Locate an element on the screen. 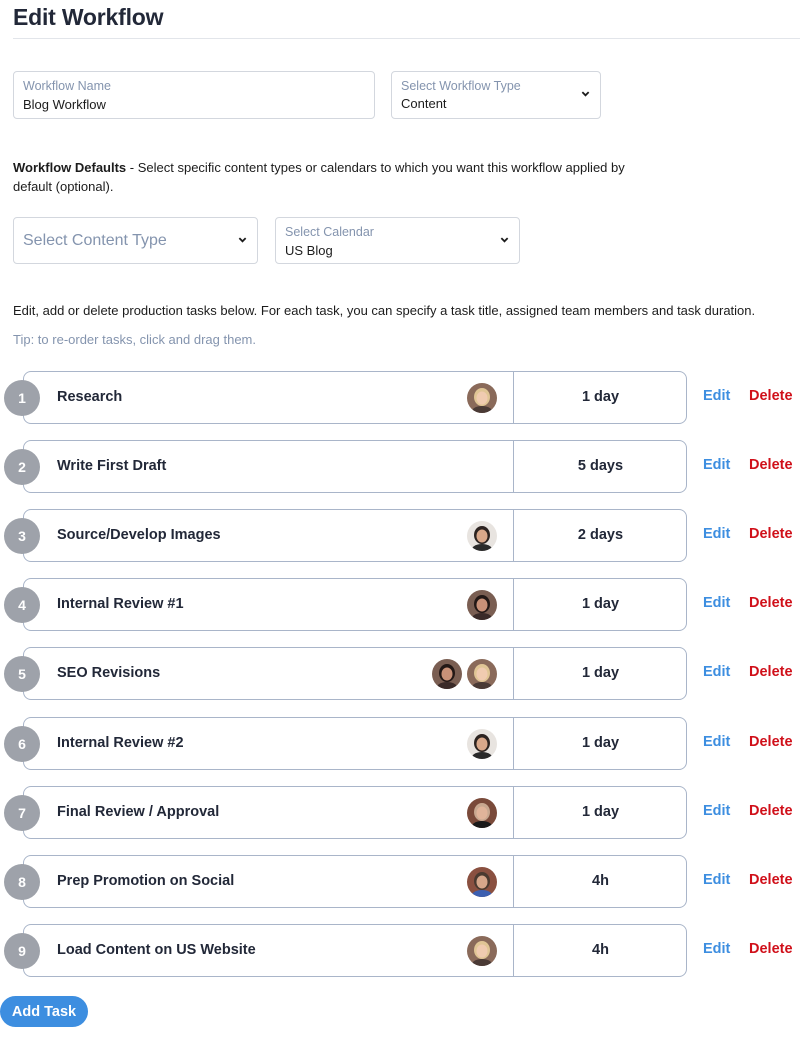  workflow-defaults-heading: Workflow Defaults is located at coordinates (70, 167).